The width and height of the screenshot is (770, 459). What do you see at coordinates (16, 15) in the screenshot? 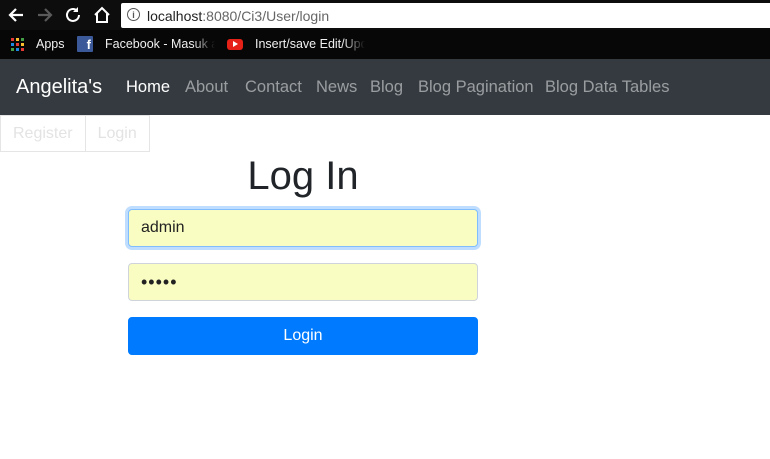
I see `back-arrow-icon` at bounding box center [16, 15].